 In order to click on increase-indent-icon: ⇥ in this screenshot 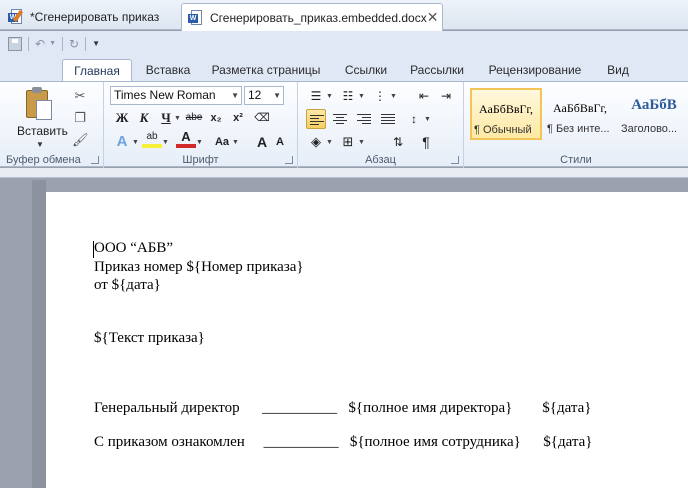, I will do `click(446, 96)`.